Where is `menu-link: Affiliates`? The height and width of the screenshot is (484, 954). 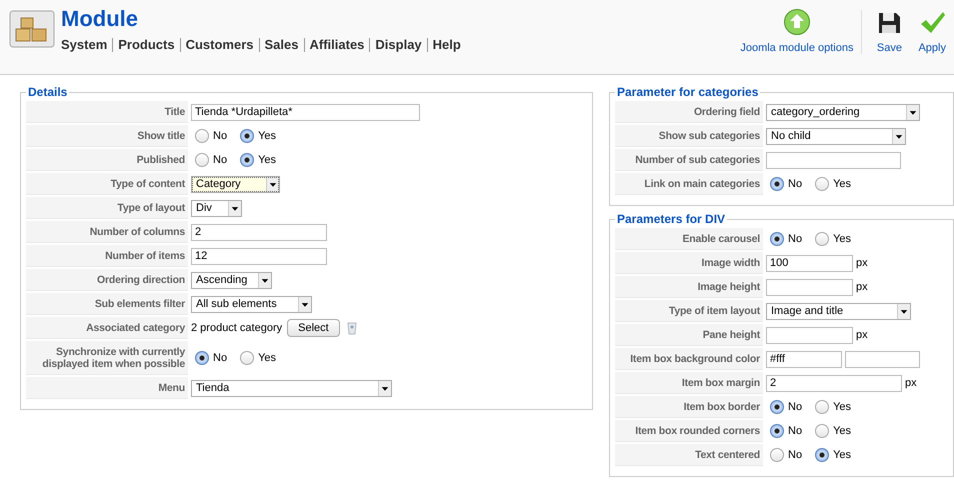 menu-link: Affiliates is located at coordinates (337, 45).